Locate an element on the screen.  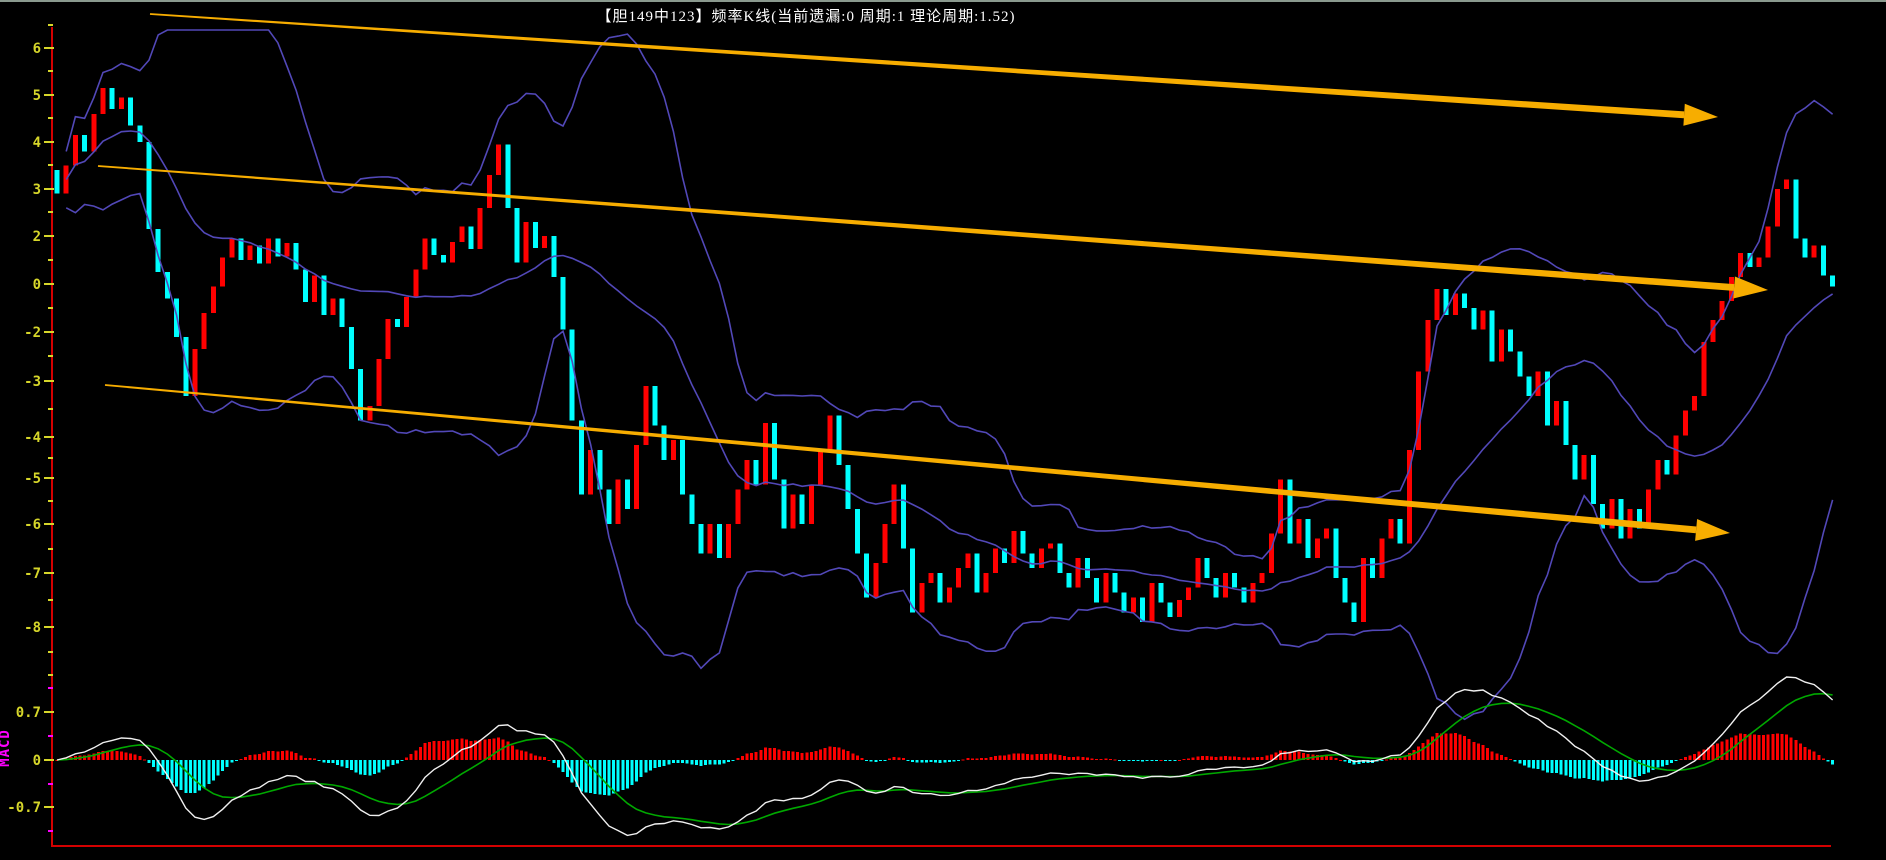
y-axis-label: -3 is located at coordinates (32, 382).